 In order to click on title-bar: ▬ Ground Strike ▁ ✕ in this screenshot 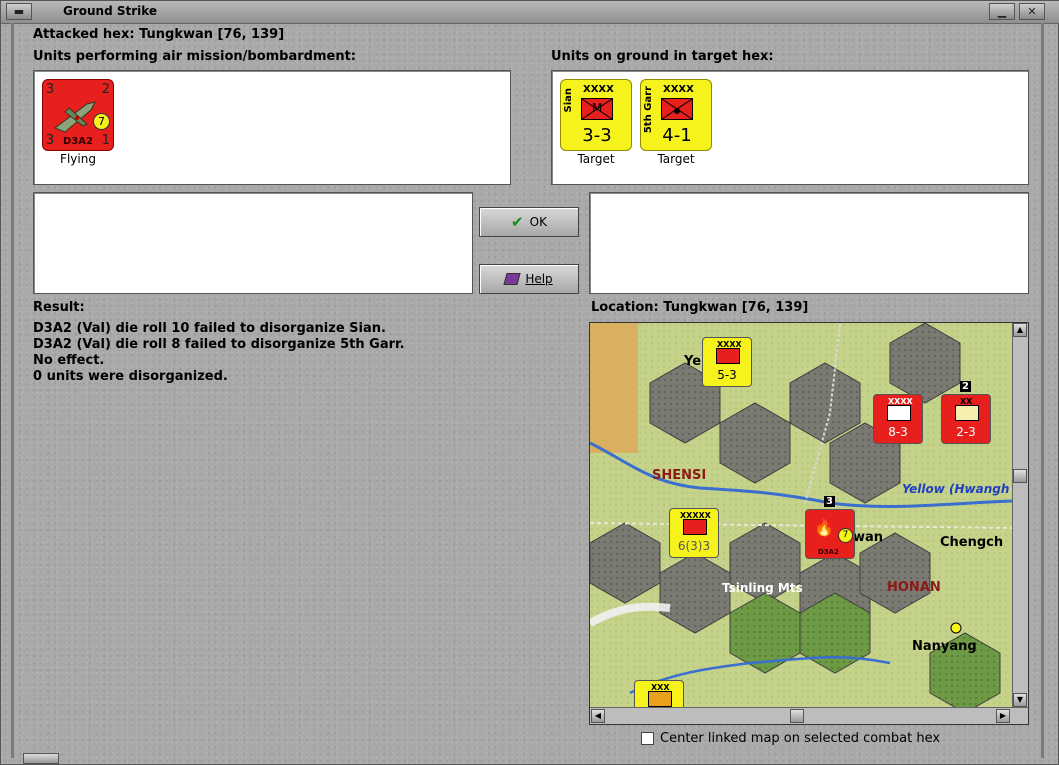, I will do `click(530, 12)`.